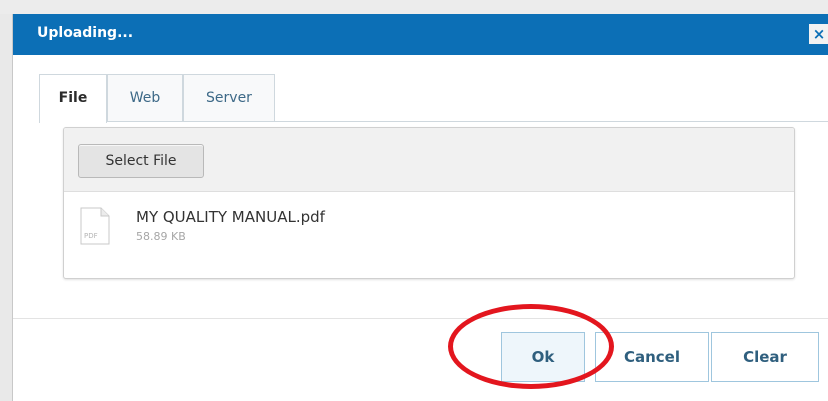 This screenshot has height=401, width=828. I want to click on upload-panel-header: Select File, so click(429, 160).